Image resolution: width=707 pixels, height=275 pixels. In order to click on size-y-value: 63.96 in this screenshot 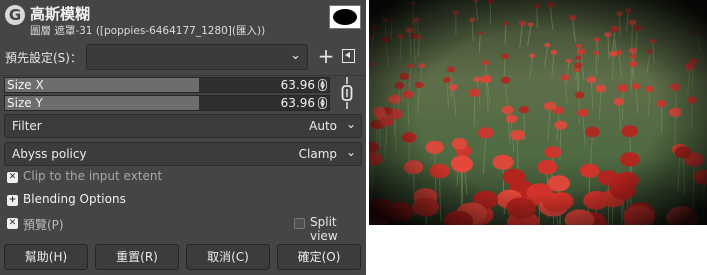, I will do `click(297, 103)`.